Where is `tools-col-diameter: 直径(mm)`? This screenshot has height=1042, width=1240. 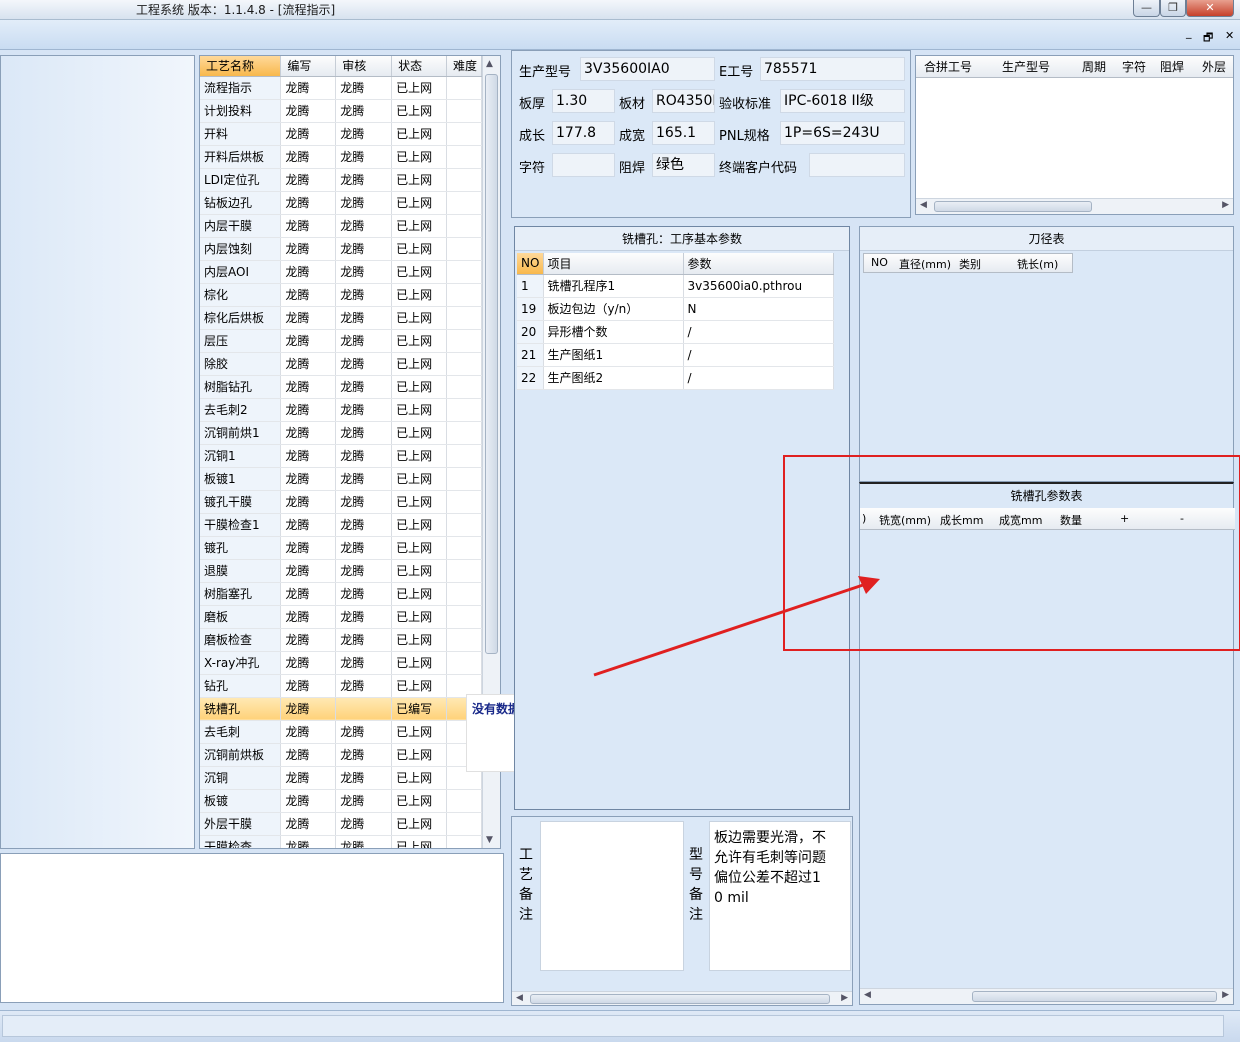
tools-col-diameter: 直径(mm) is located at coordinates (925, 264).